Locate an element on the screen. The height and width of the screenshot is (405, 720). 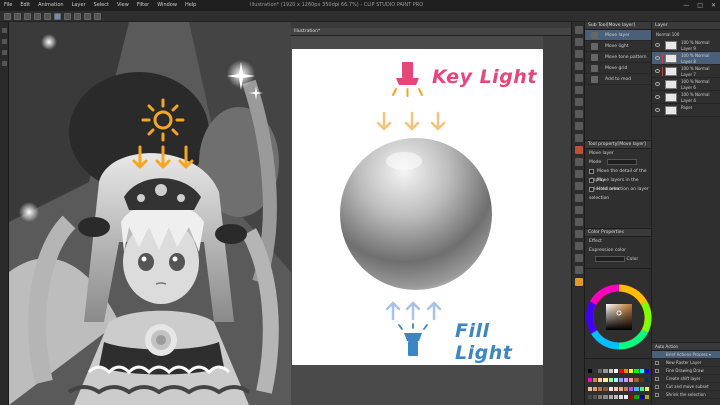
swatch-grid is located at coordinates (618, 386).